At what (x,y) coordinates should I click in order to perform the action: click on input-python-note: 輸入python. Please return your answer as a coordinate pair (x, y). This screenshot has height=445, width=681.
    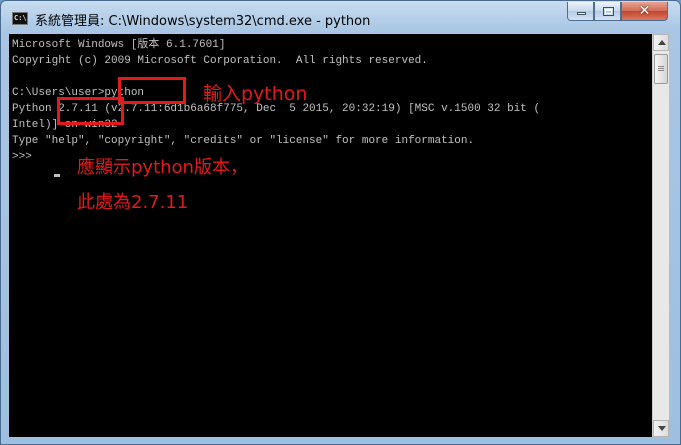
    Looking at the image, I should click on (255, 94).